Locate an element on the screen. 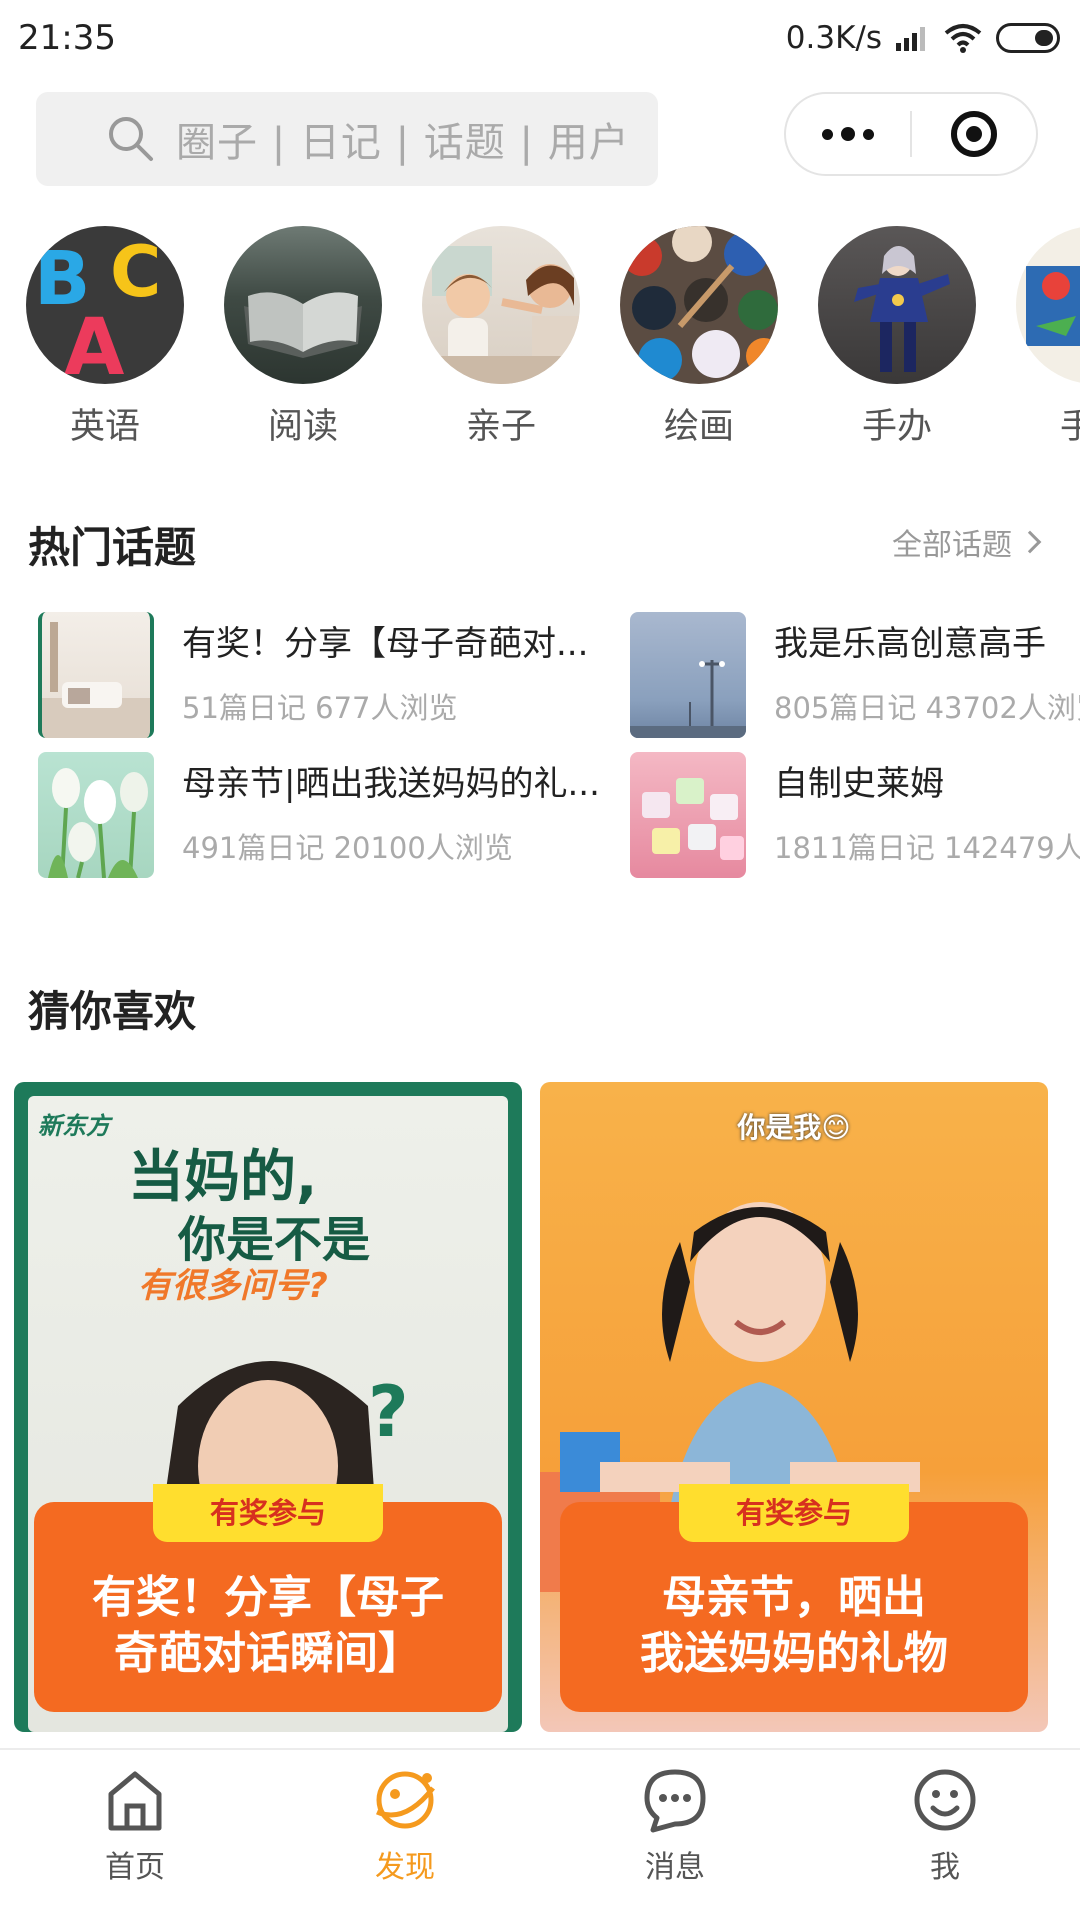 The width and height of the screenshot is (1080, 1920). category-figures: 手办 is located at coordinates (897, 337).